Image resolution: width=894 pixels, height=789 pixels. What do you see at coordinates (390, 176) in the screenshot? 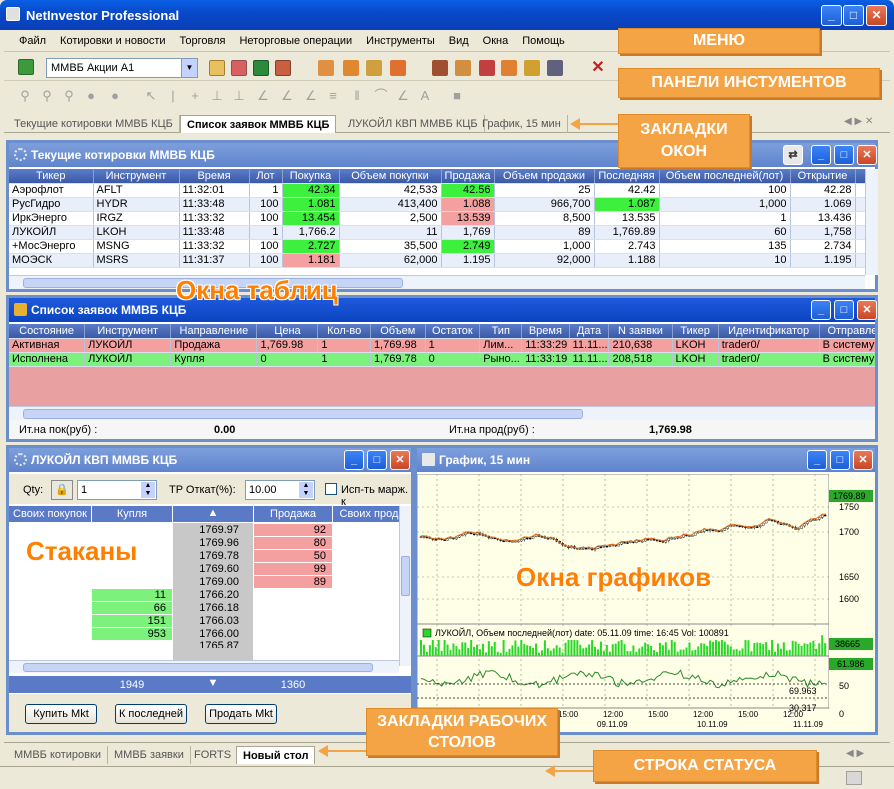
I see `quotes-col-header: Объем покупки` at bounding box center [390, 176].